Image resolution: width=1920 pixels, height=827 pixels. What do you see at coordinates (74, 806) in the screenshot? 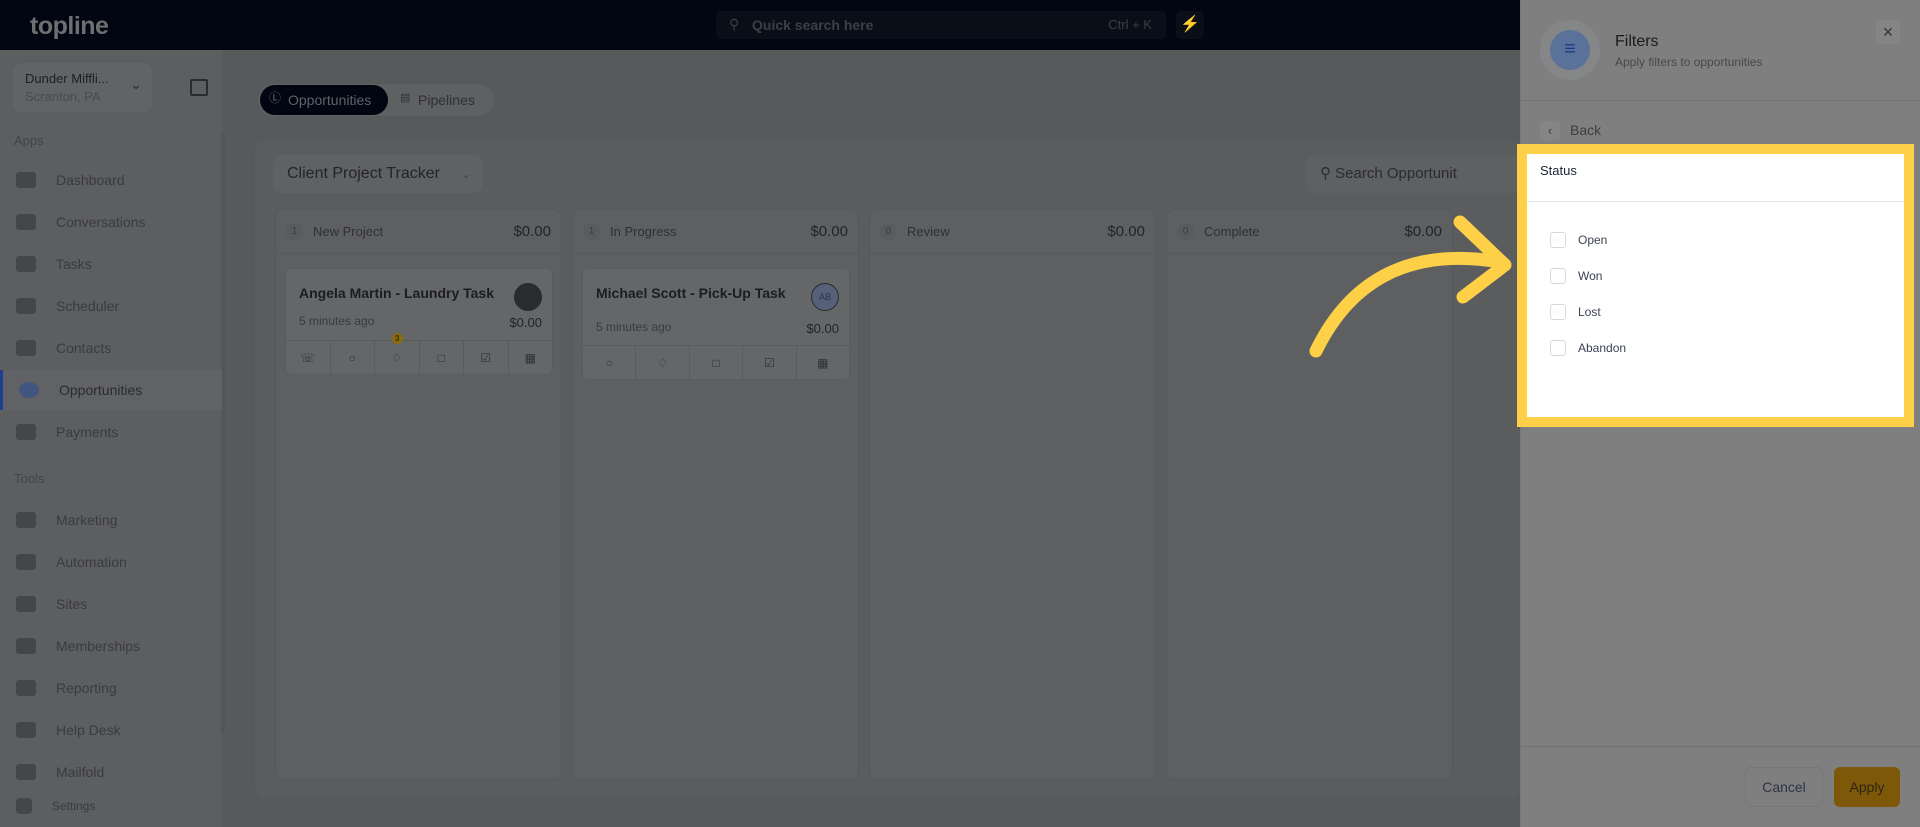
I see `sidebar-item-label: Settings` at bounding box center [74, 806].